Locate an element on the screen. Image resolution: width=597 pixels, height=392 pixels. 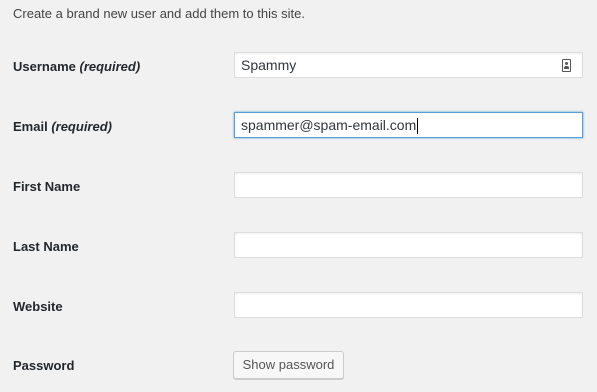
contact-card-icon is located at coordinates (566, 65).